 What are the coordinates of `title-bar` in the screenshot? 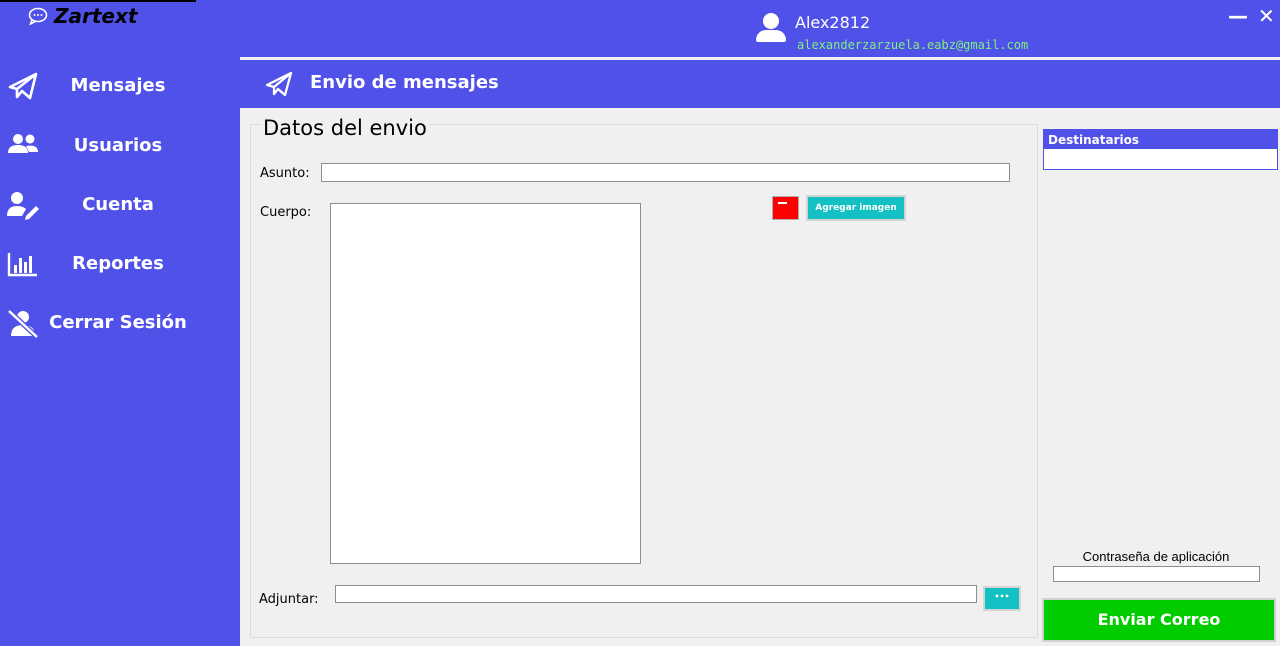 It's located at (640, 28).